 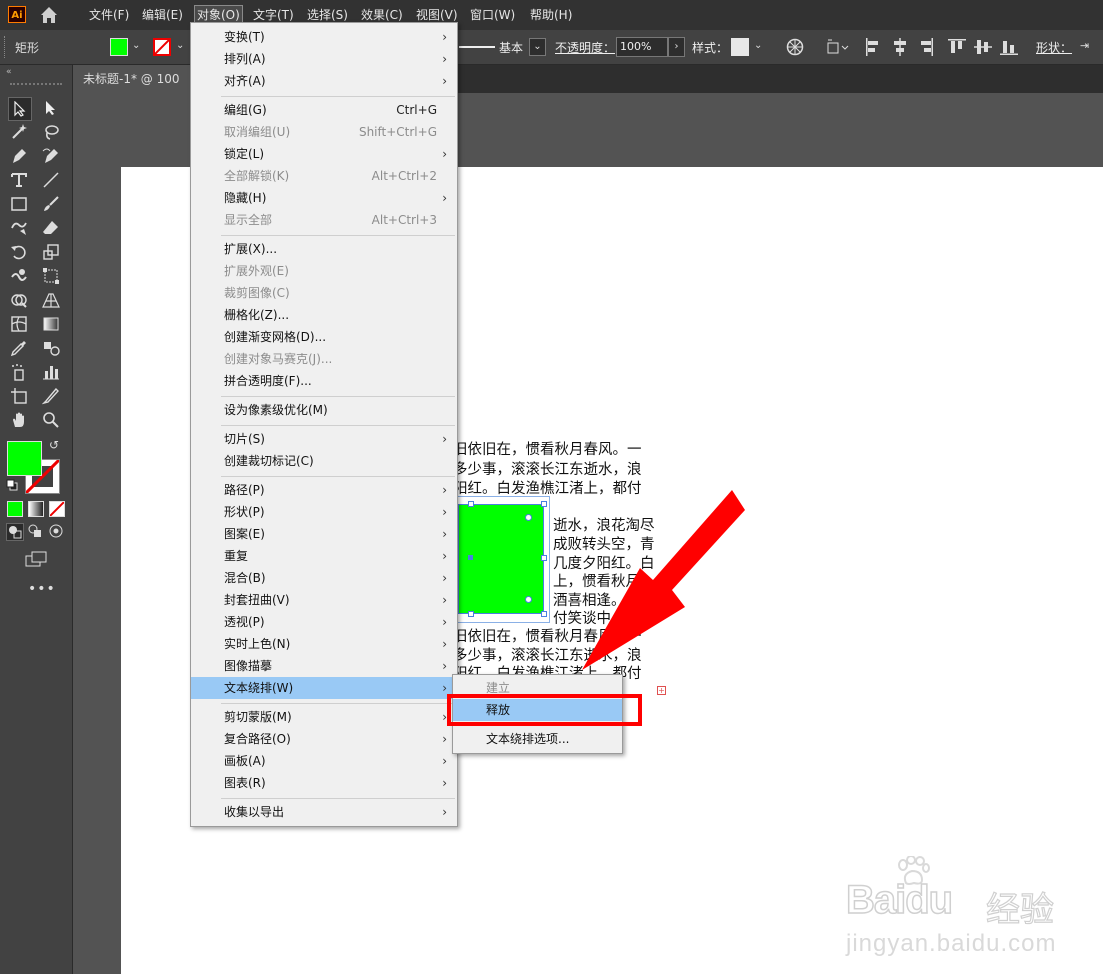 What do you see at coordinates (324, 154) in the screenshot?
I see `menu-item-lock: 锁定(L) ›` at bounding box center [324, 154].